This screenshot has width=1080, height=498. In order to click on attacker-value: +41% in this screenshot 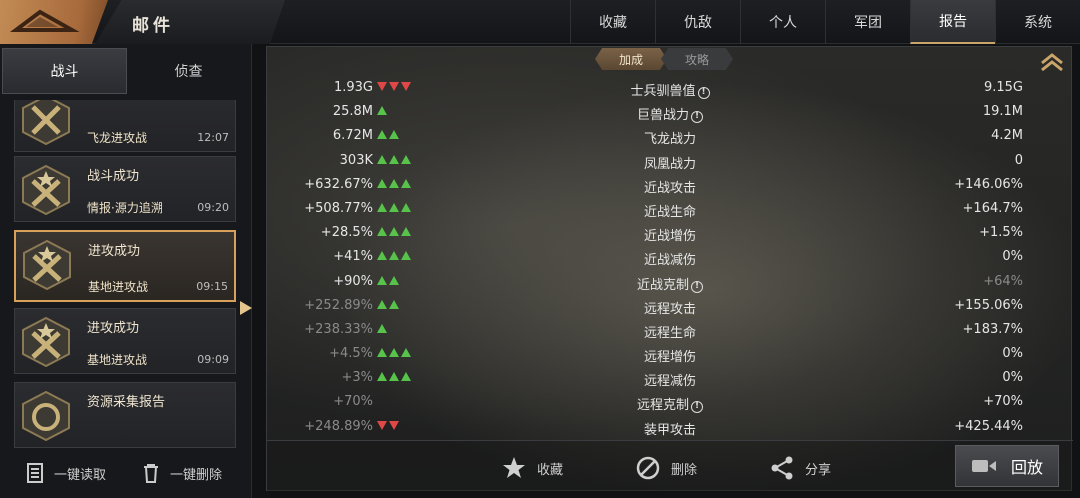, I will do `click(353, 257)`.